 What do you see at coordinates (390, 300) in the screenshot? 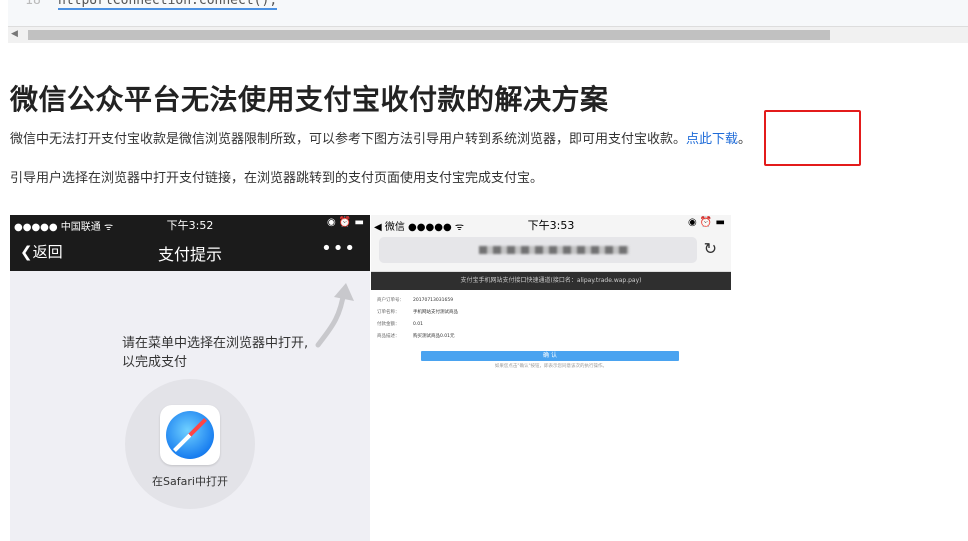
I see `row-label: 商户订单号：` at bounding box center [390, 300].